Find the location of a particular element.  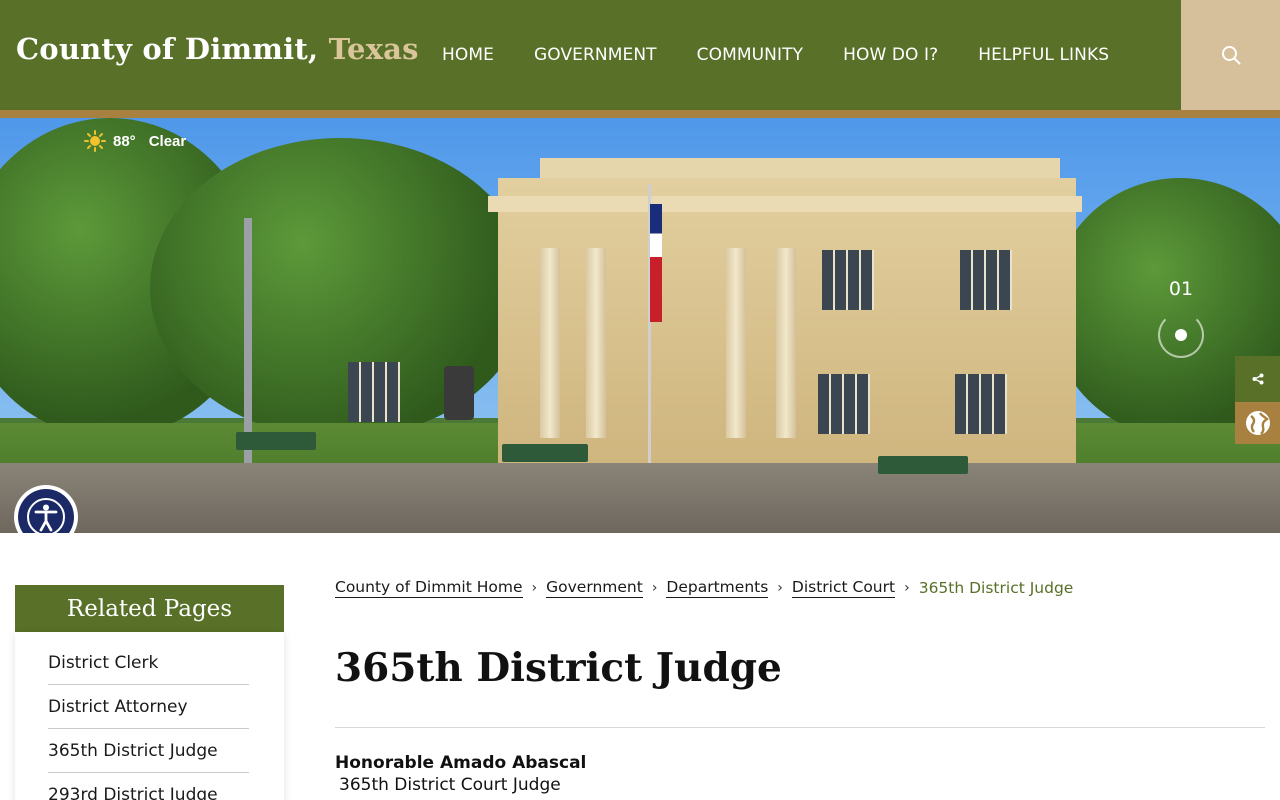

title-divider is located at coordinates (800, 727).